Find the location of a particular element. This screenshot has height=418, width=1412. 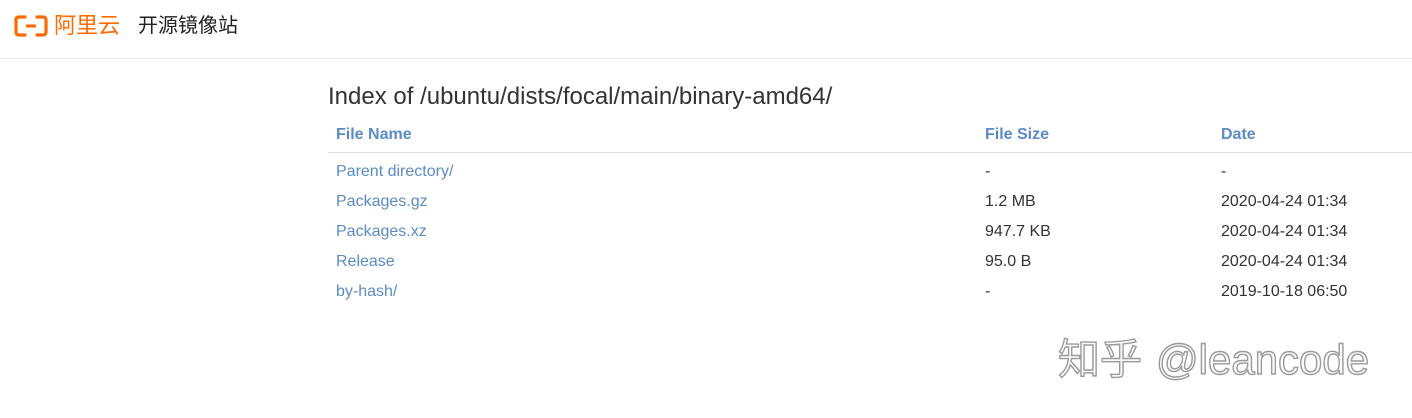

zhihu-watermark: 知乎 @leancode is located at coordinates (1213, 360).